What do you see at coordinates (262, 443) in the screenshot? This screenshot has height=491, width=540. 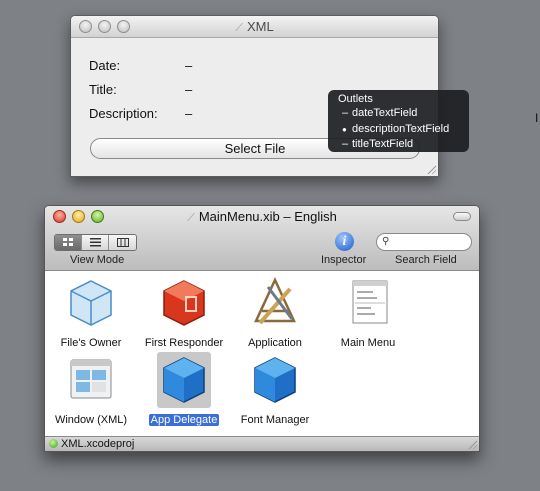 I see `project-status-bar: XML.xcodeproj` at bounding box center [262, 443].